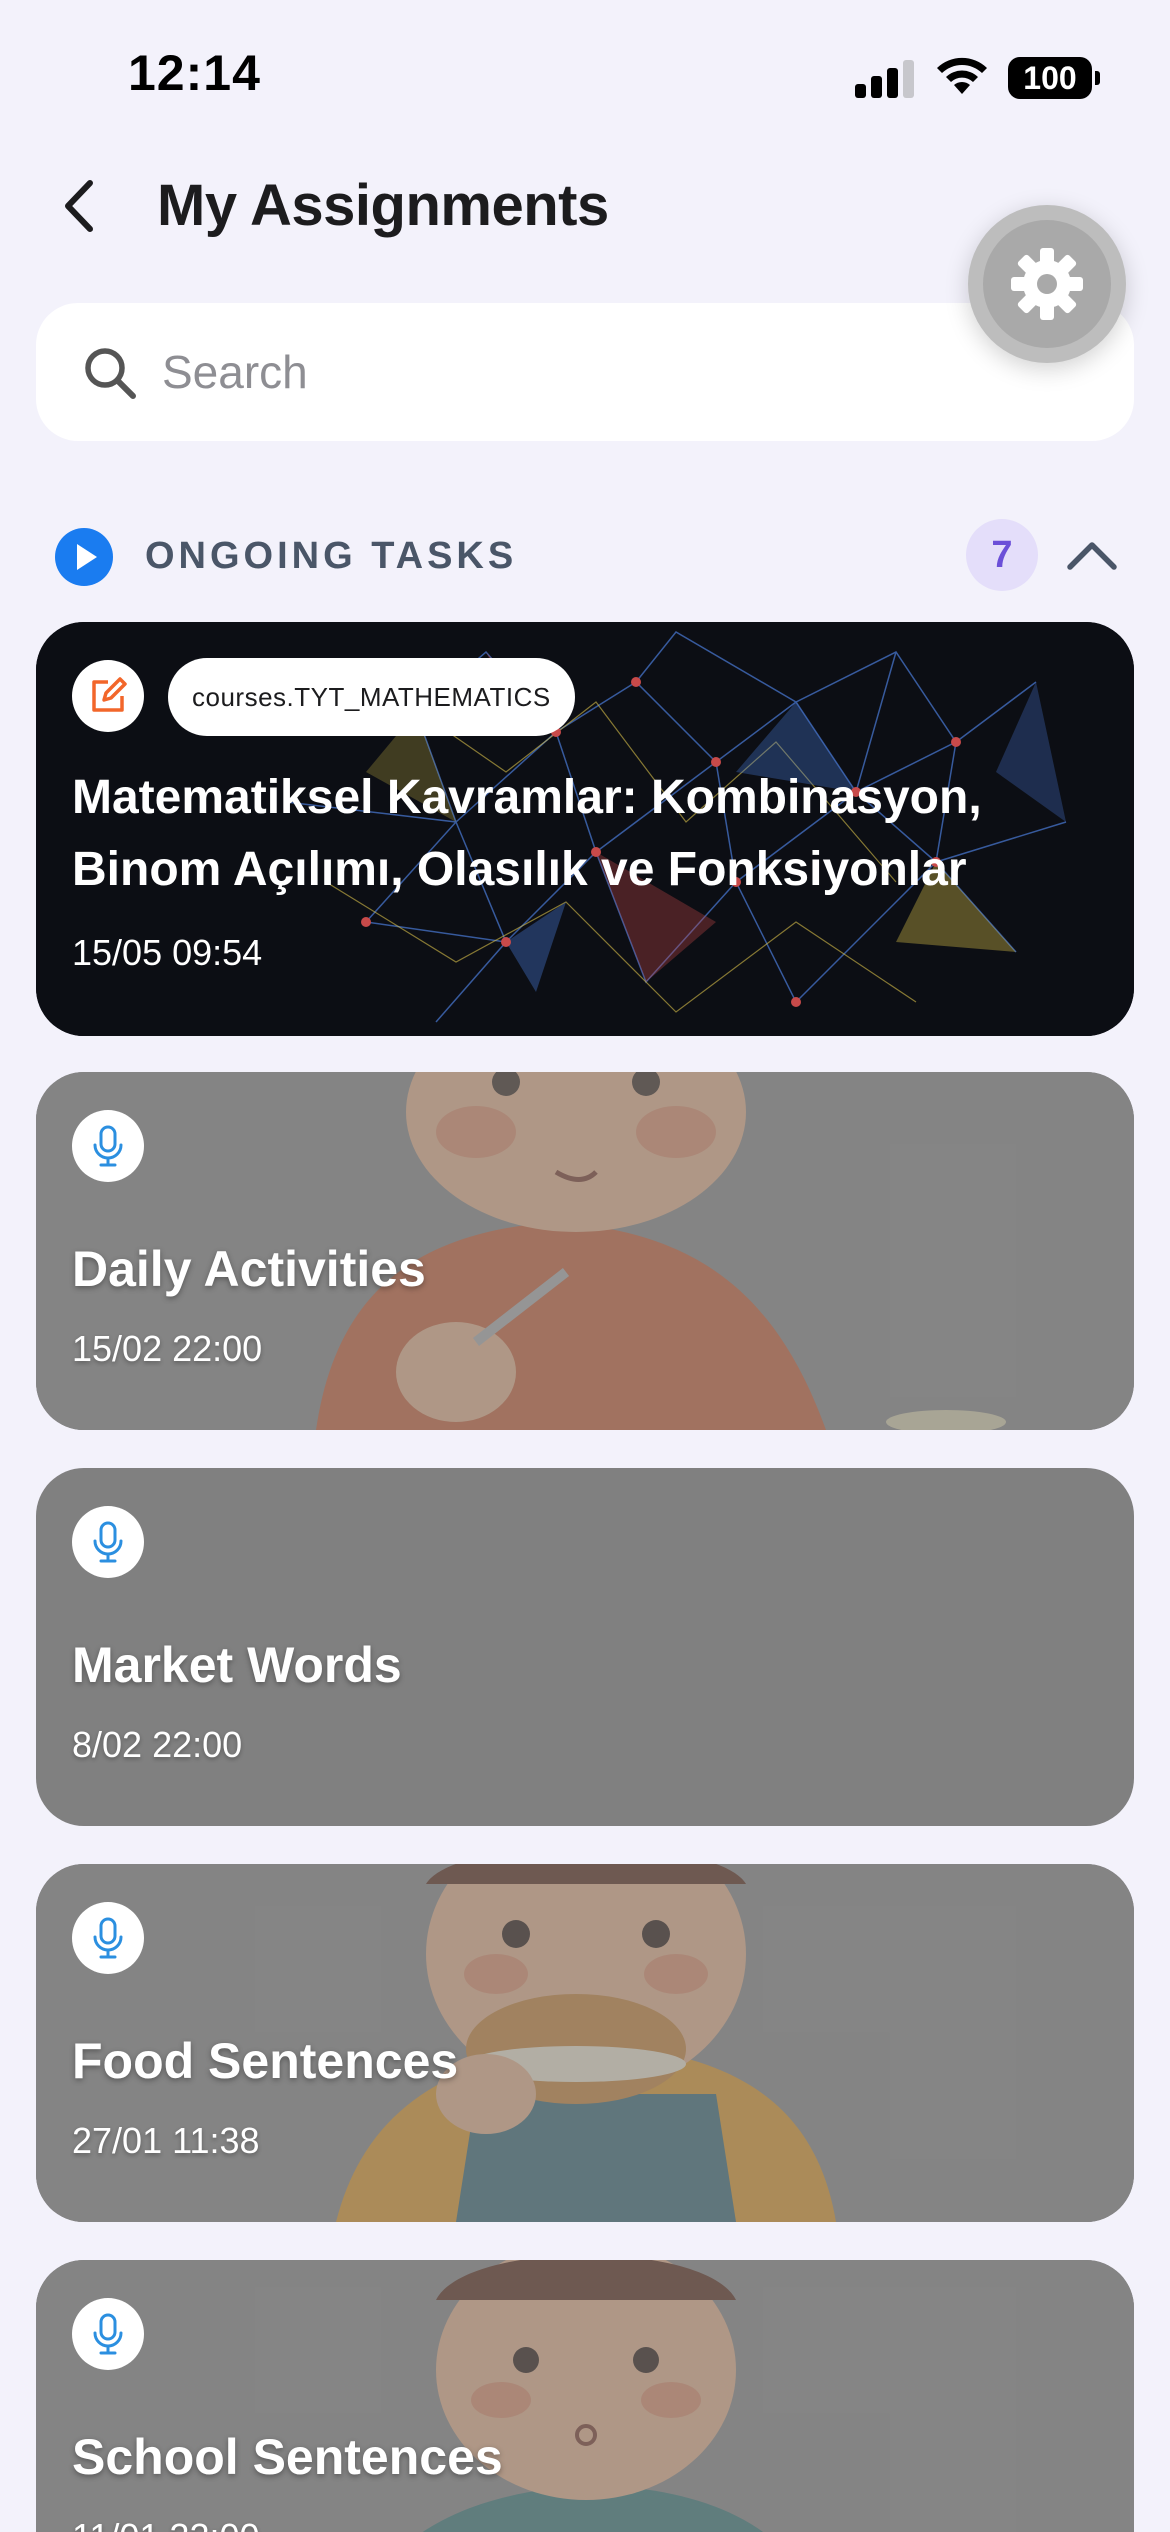 Image resolution: width=1170 pixels, height=2532 pixels. What do you see at coordinates (383, 205) in the screenshot?
I see `page-title: My Assignments` at bounding box center [383, 205].